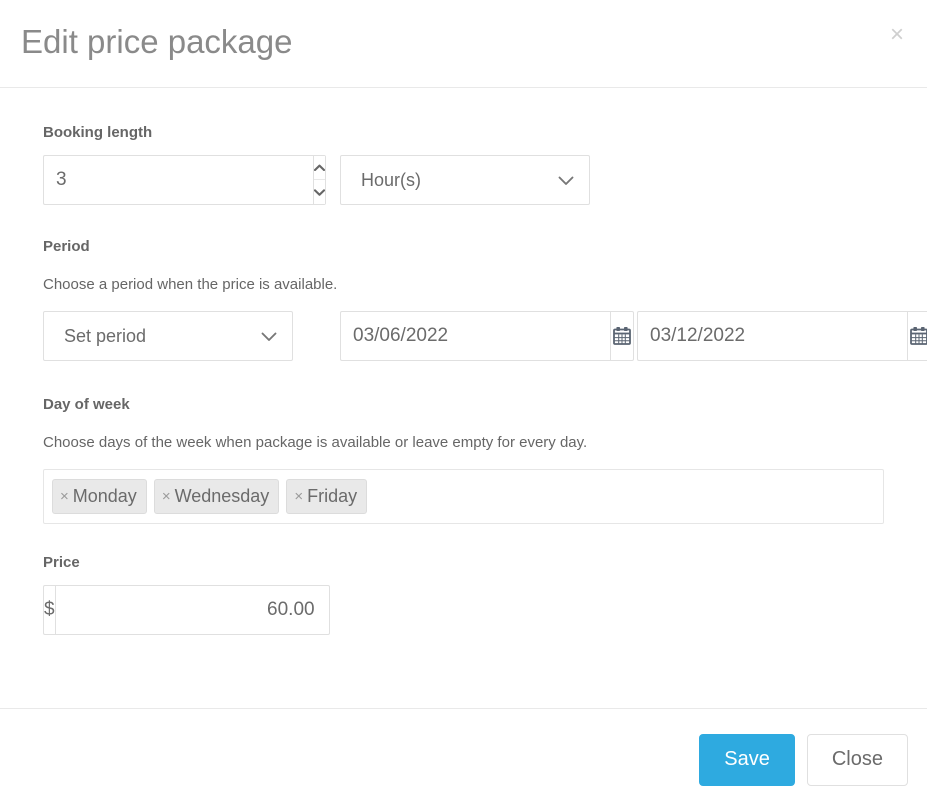 This screenshot has height=810, width=927. I want to click on booking-unit-select: Hour(s), so click(465, 180).